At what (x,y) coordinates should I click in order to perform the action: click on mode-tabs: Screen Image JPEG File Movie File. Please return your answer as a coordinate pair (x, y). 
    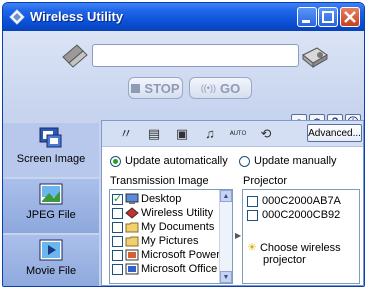
    Looking at the image, I should click on (51, 204).